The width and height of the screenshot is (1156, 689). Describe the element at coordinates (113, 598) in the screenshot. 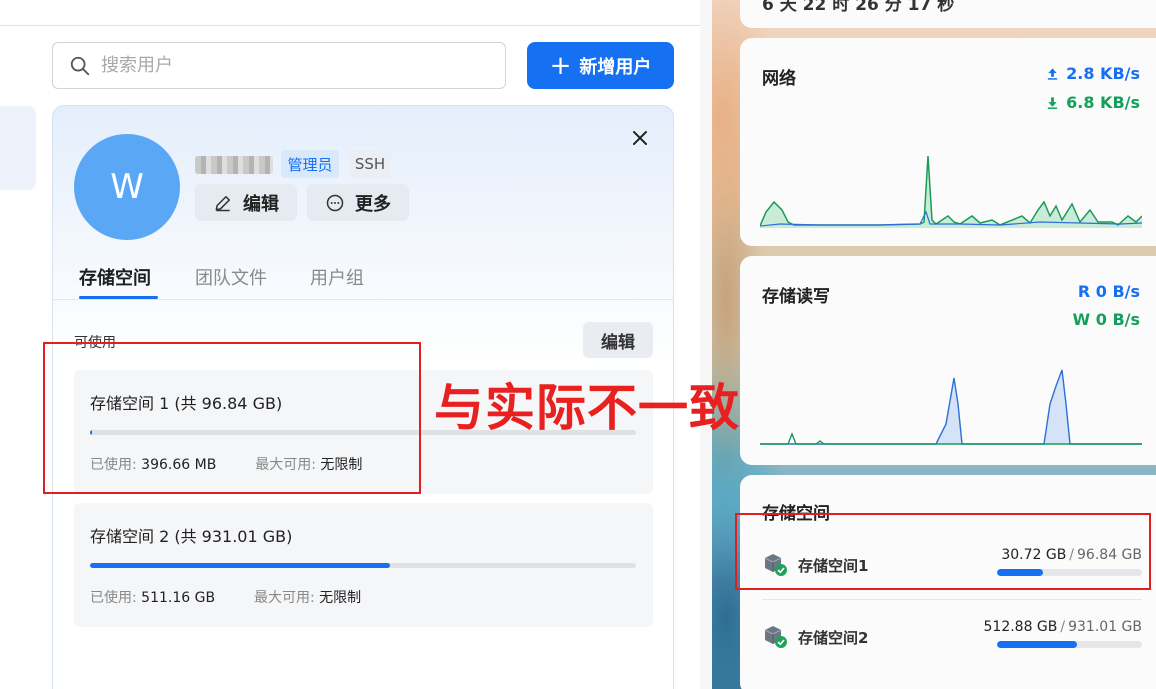

I see `used-label: 已使用:` at that location.